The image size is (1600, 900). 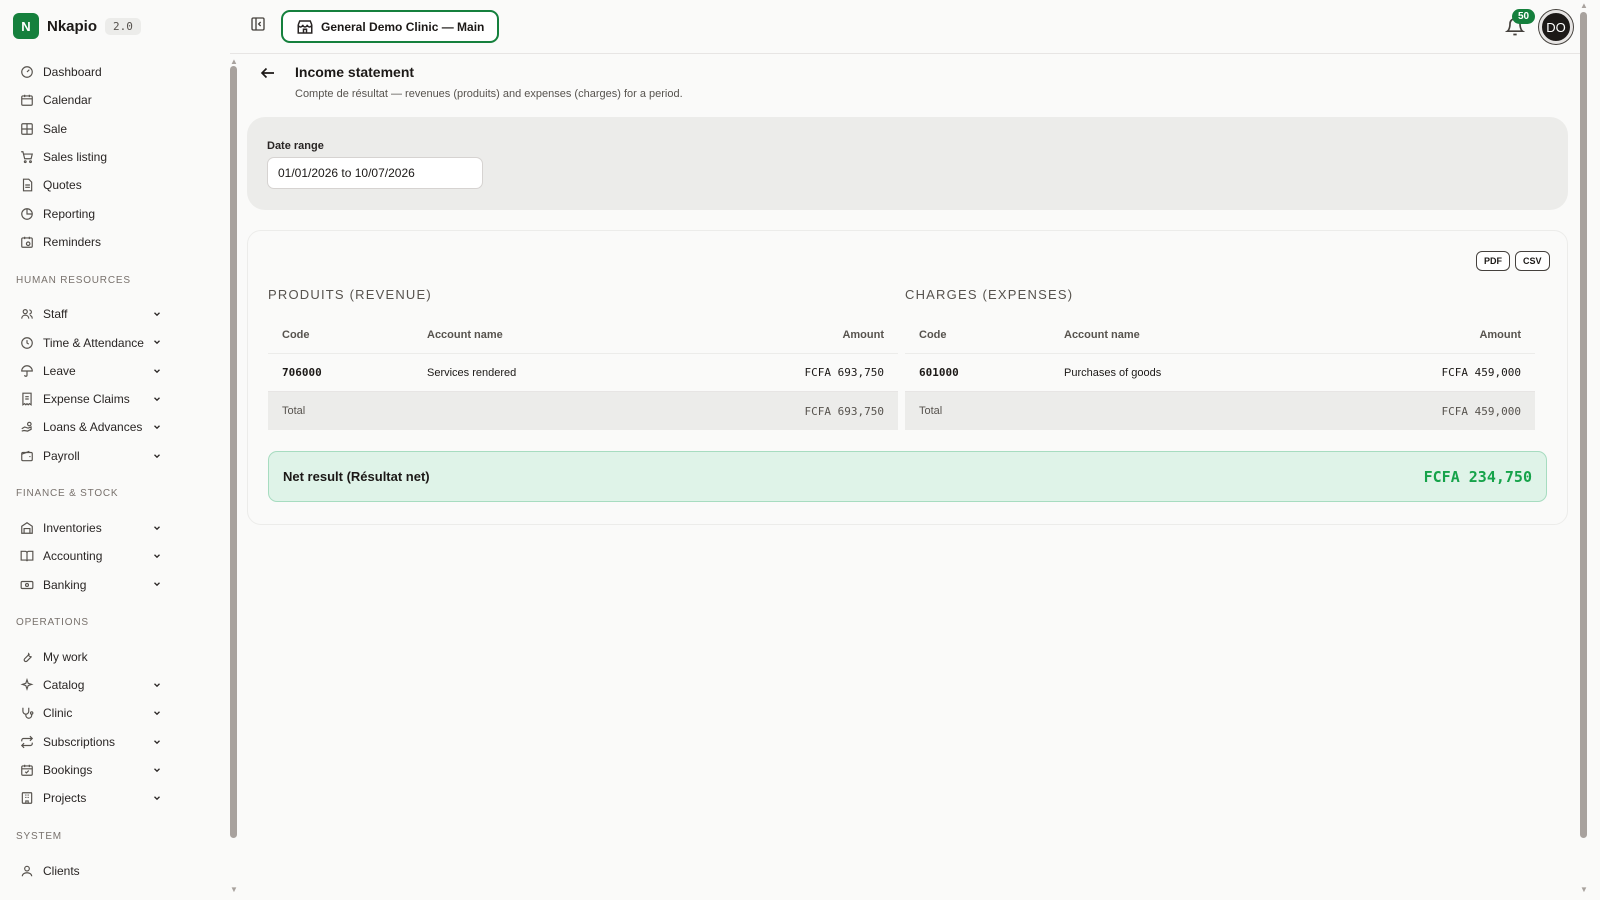 I want to click on pie-chart-icon, so click(x=27, y=213).